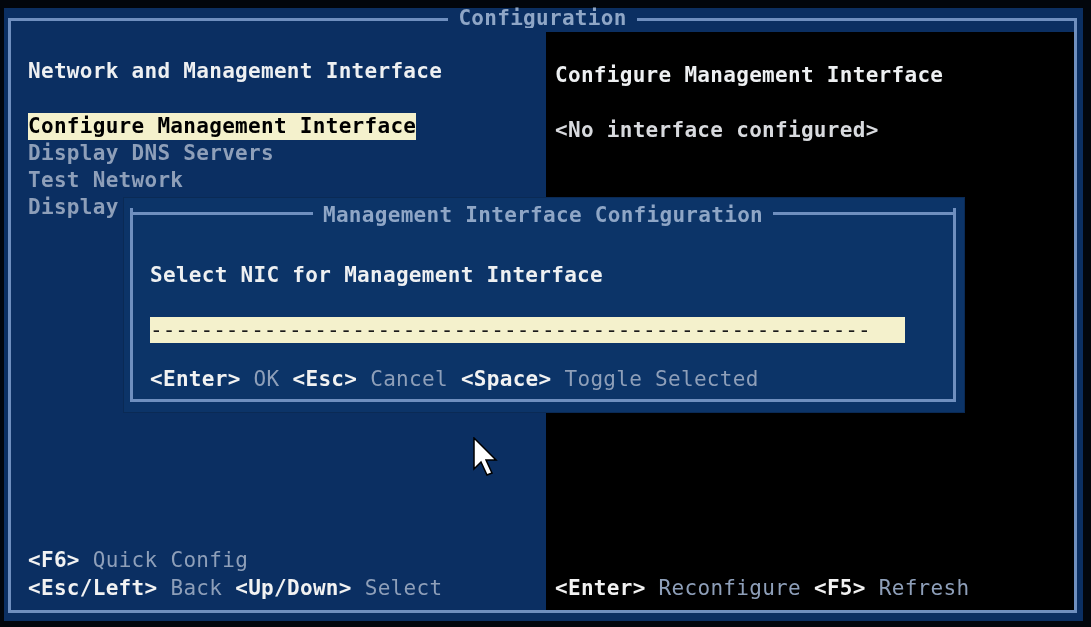 This screenshot has width=1091, height=627. What do you see at coordinates (729, 588) in the screenshot?
I see `hotkey-action: Reconfigure` at bounding box center [729, 588].